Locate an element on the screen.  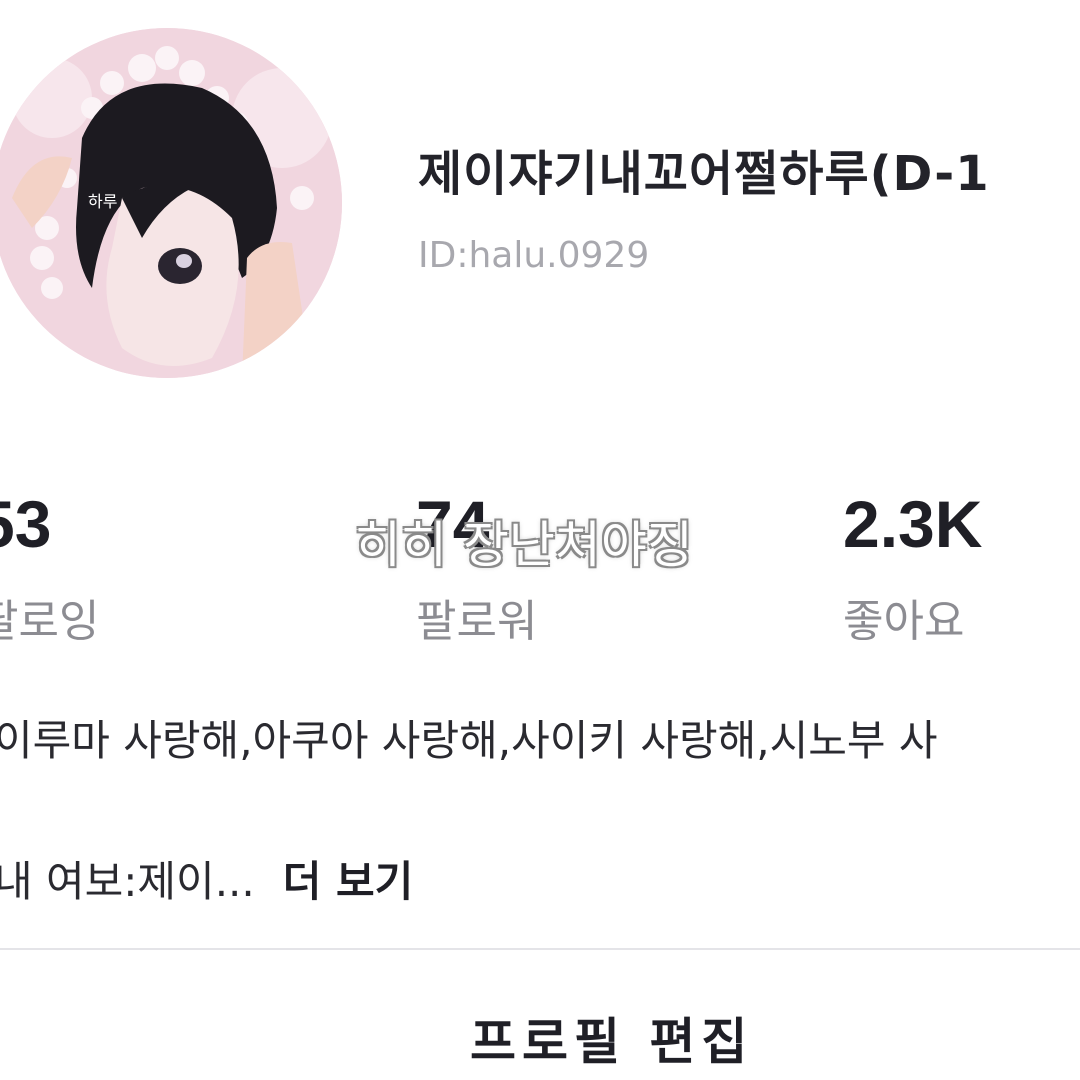
avatar-caption: 하루 is located at coordinates (103, 201).